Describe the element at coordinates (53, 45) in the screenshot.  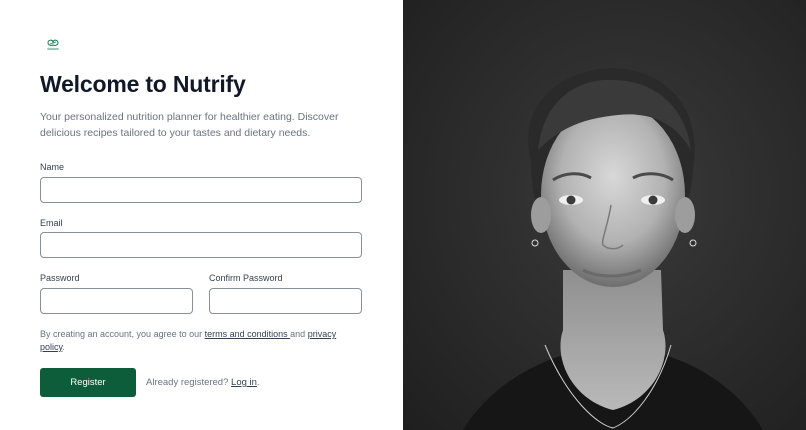
I see `nutrify-logo-icon` at that location.